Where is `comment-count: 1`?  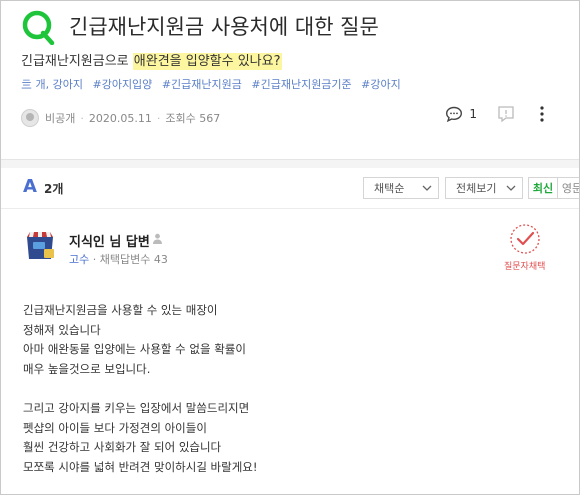 comment-count: 1 is located at coordinates (473, 114).